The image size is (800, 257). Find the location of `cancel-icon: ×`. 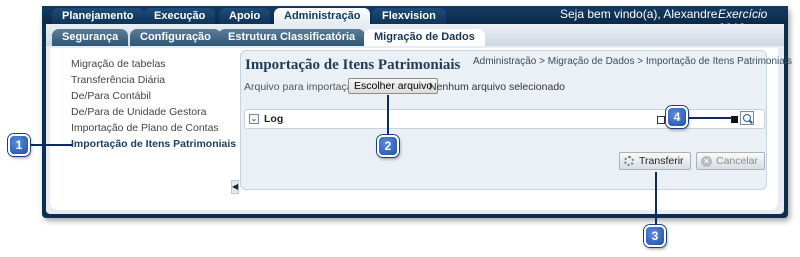

cancel-icon: × is located at coordinates (706, 161).